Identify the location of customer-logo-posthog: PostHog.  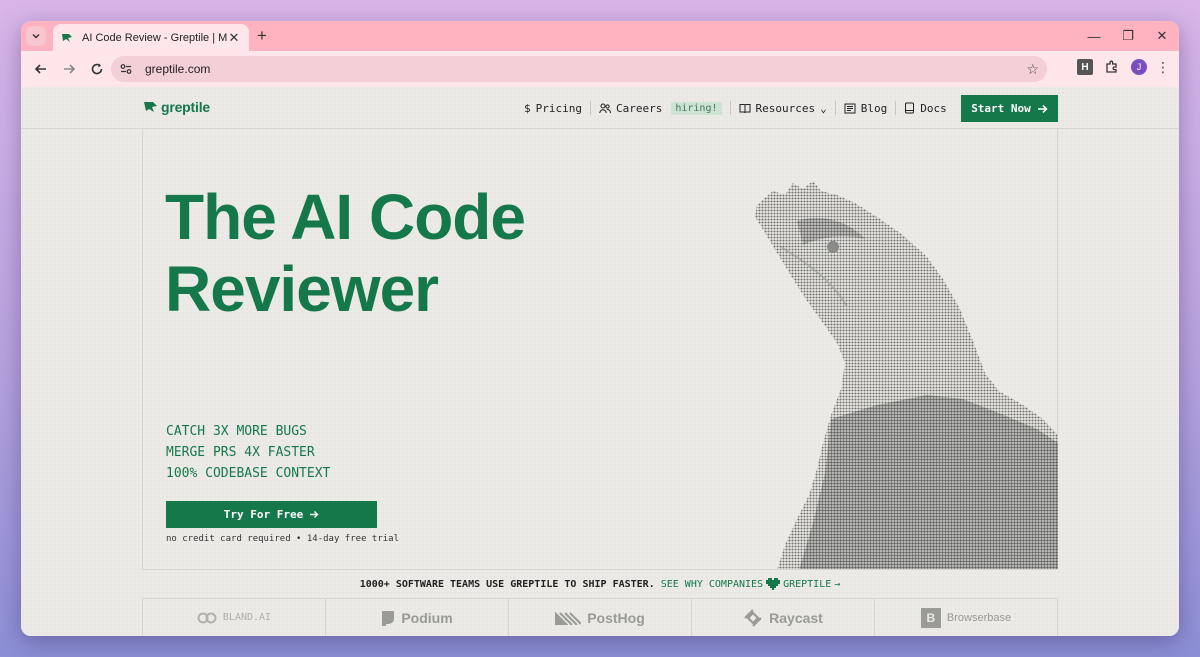
(600, 617).